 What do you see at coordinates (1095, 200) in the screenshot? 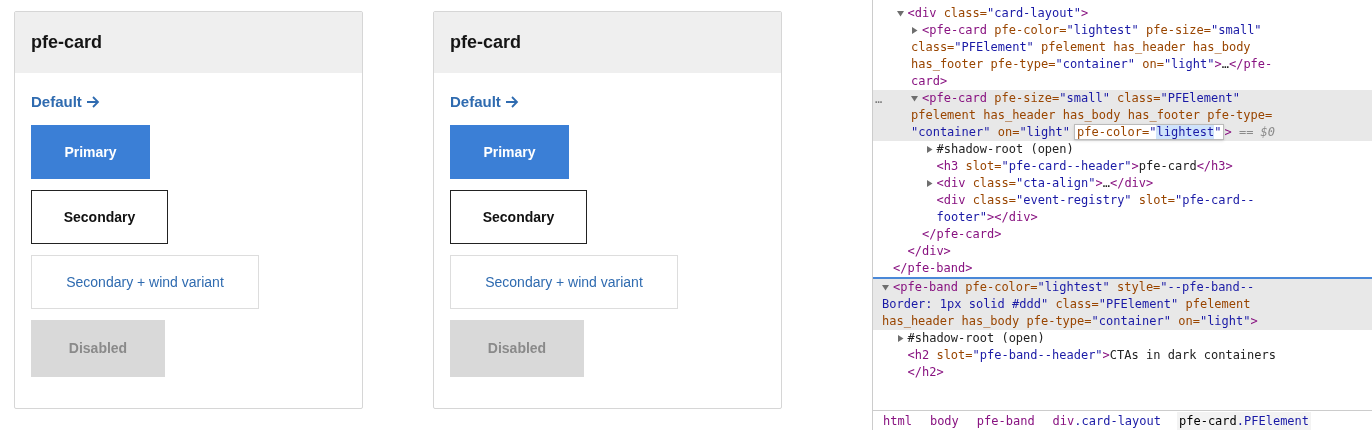
I see `code-line: <div class="event-registry" slot="pfe-card--` at bounding box center [1095, 200].